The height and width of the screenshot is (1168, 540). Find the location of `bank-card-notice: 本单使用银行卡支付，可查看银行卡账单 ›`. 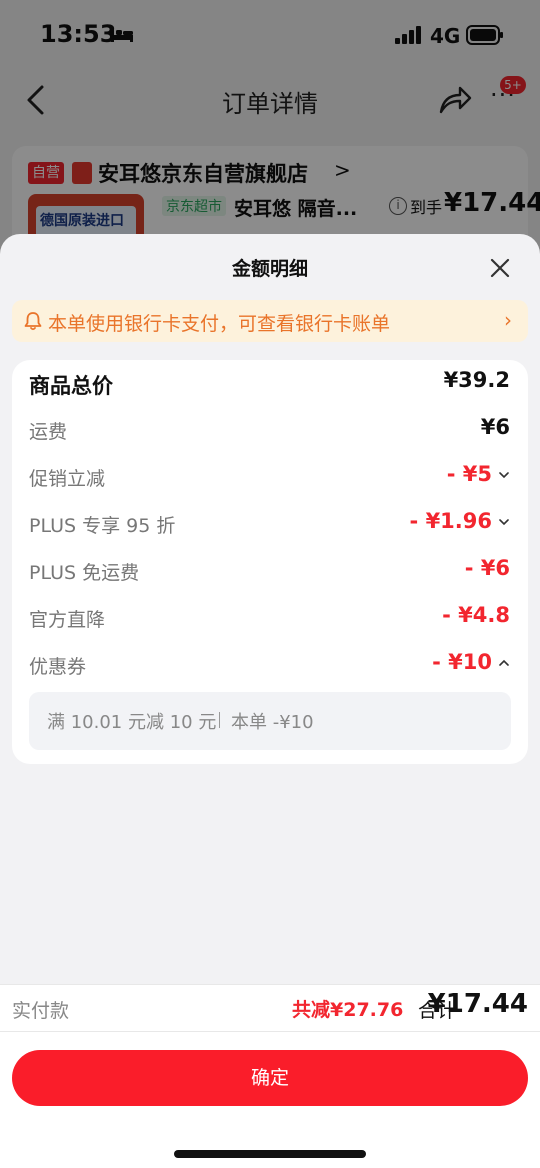

bank-card-notice: 本单使用银行卡支付，可查看银行卡账单 › is located at coordinates (270, 321).